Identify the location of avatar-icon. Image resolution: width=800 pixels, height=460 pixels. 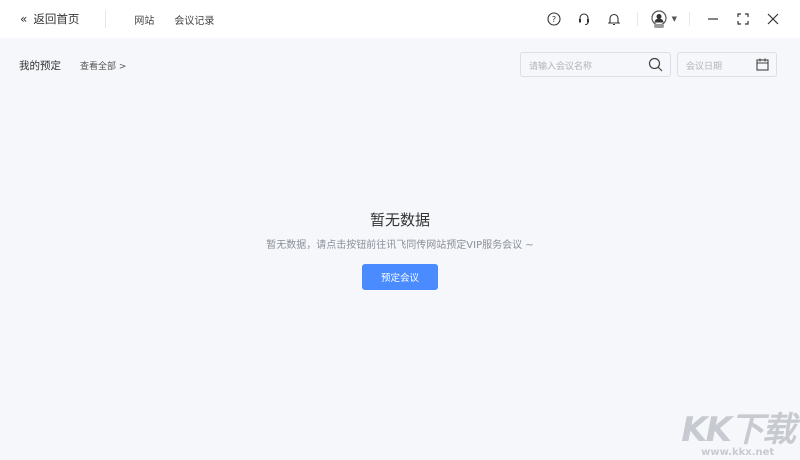
(659, 19).